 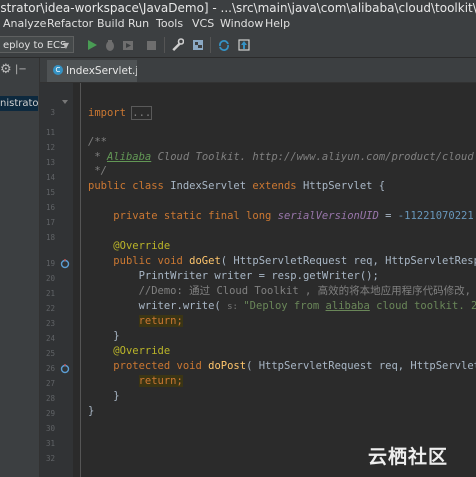 I want to click on menu-vcs: VCS, so click(x=203, y=23).